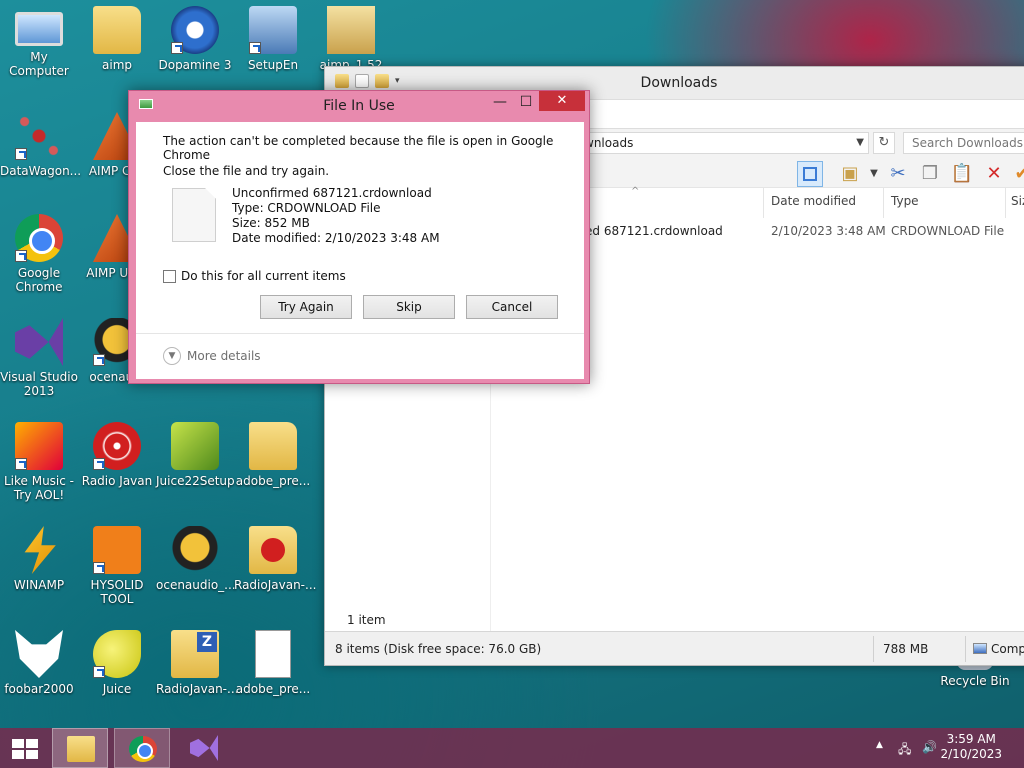 The height and width of the screenshot is (768, 1024). What do you see at coordinates (169, 276) in the screenshot?
I see `apply-all-checkbox` at bounding box center [169, 276].